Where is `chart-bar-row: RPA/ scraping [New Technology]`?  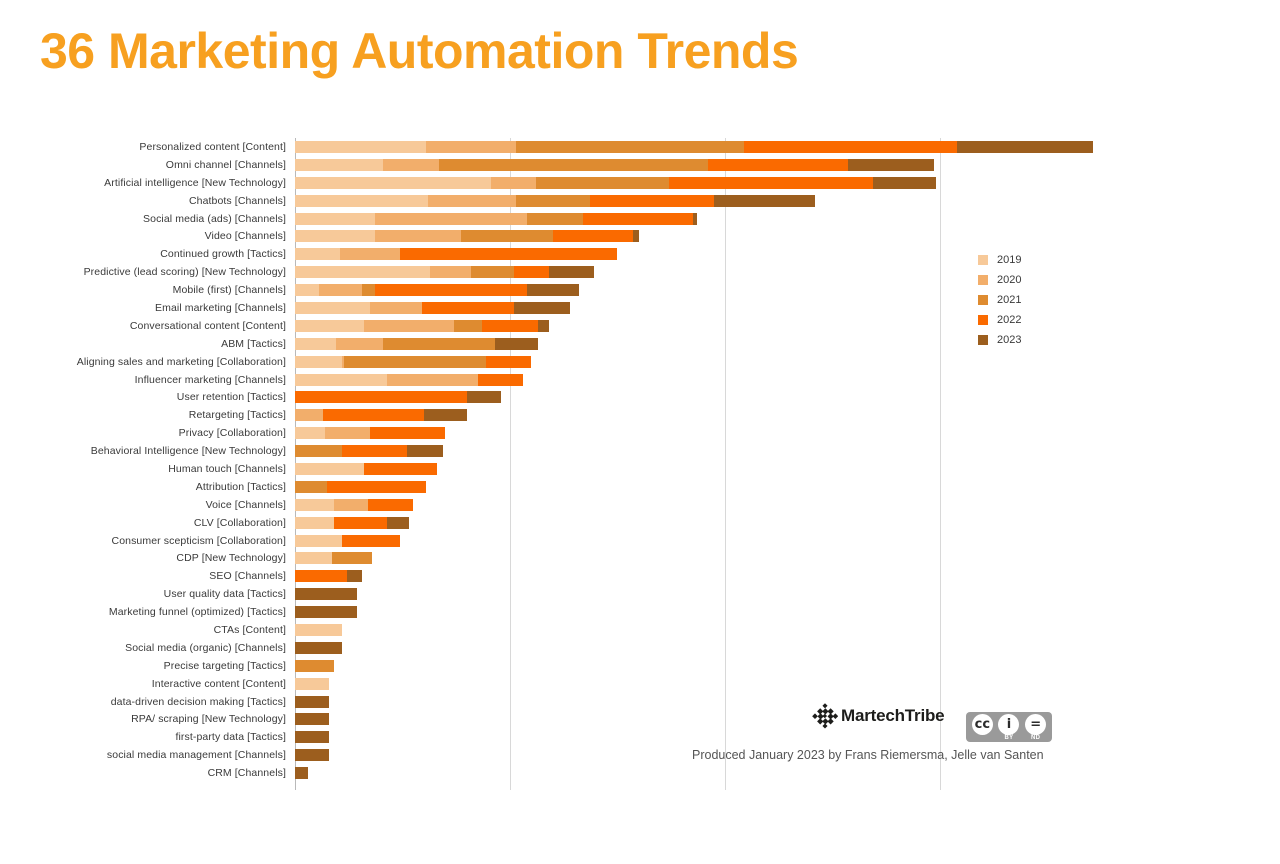
chart-bar-row: RPA/ scraping [New Technology] is located at coordinates (640, 720).